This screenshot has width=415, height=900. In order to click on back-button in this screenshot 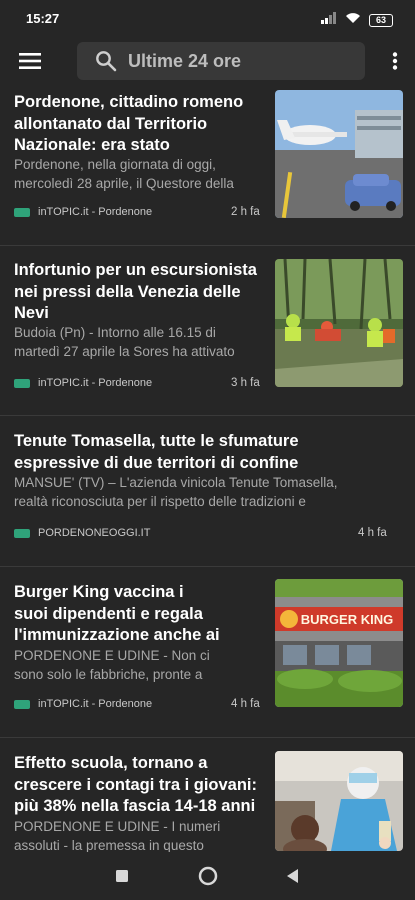, I will do `click(293, 876)`.